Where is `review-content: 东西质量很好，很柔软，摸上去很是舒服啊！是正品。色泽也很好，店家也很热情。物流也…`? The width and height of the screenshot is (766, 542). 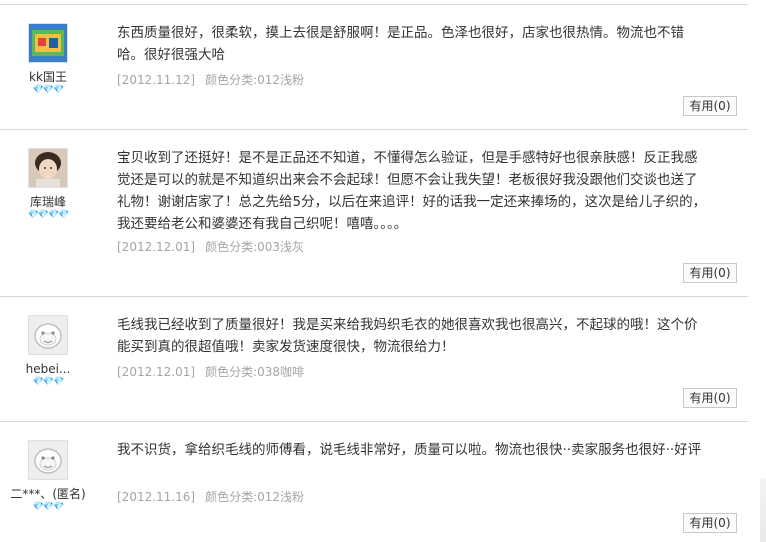 review-content: 东西质量很好，很柔软，摸上去很是舒服啊！是正品。色泽也很好，店家也很热情。物流也… is located at coordinates (400, 44).